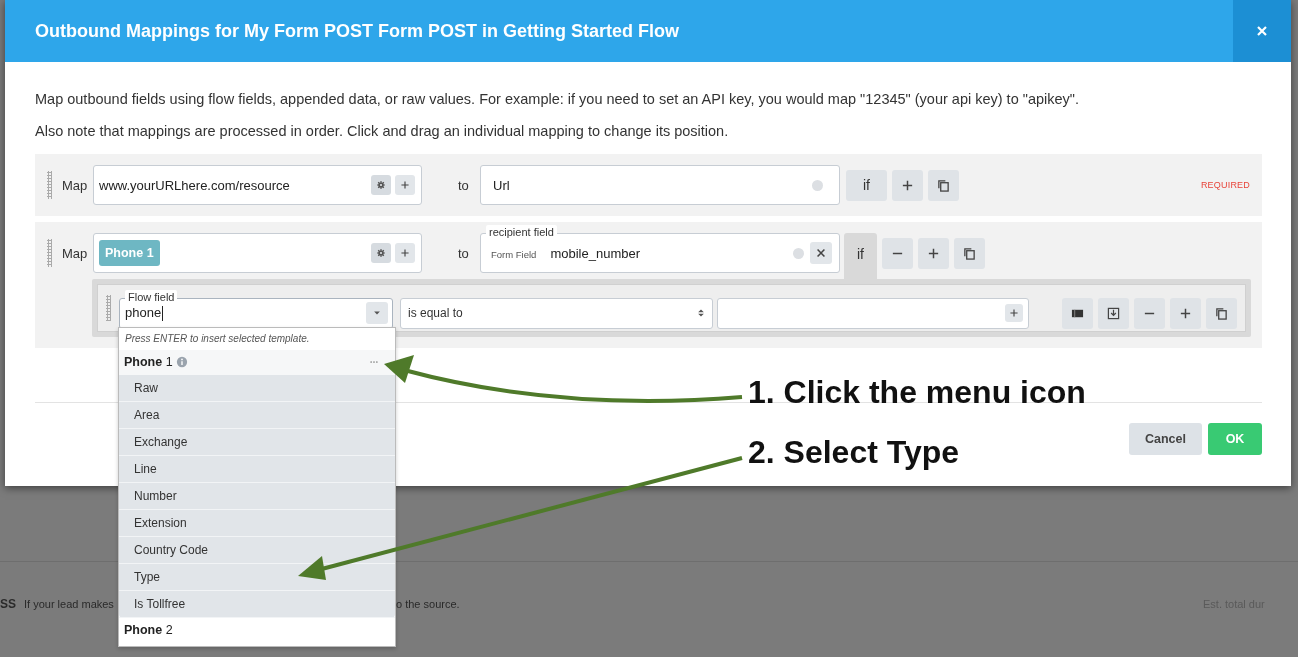  Describe the element at coordinates (257, 362) in the screenshot. I see `group-header: Phone 1` at that location.